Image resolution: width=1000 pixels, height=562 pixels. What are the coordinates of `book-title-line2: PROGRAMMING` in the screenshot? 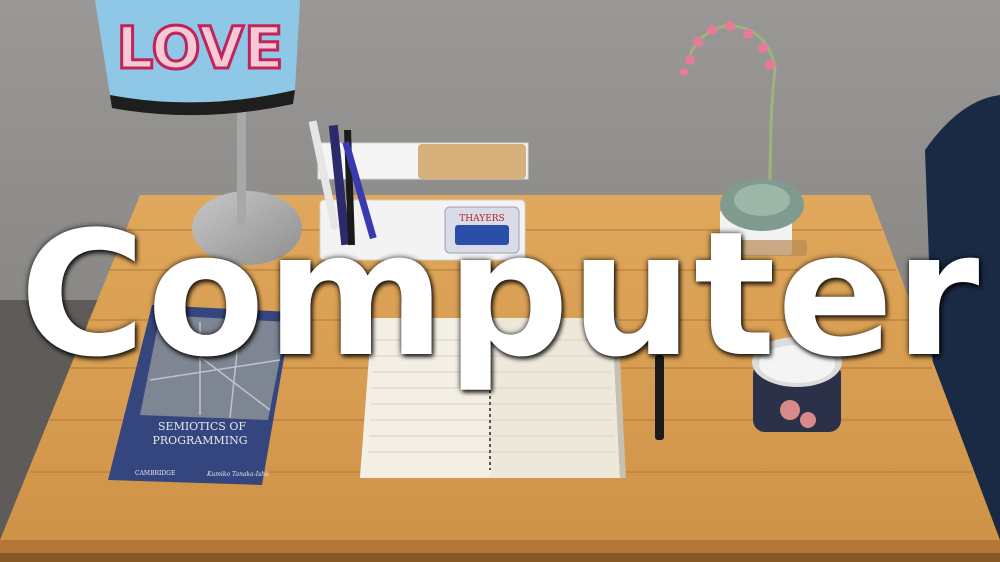 It's located at (200, 440).